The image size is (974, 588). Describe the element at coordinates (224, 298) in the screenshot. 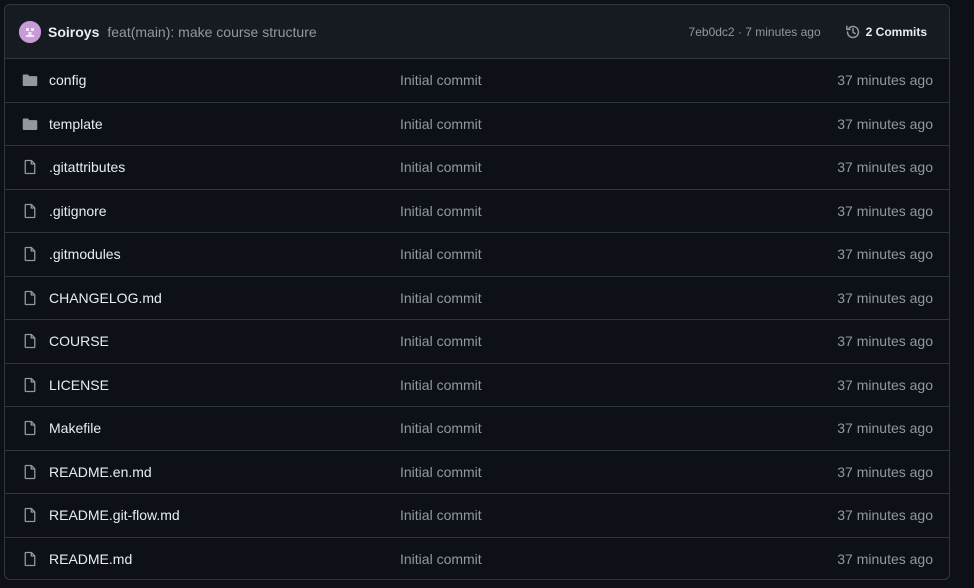

I see `file-name-link: CHANGELOG.md` at that location.